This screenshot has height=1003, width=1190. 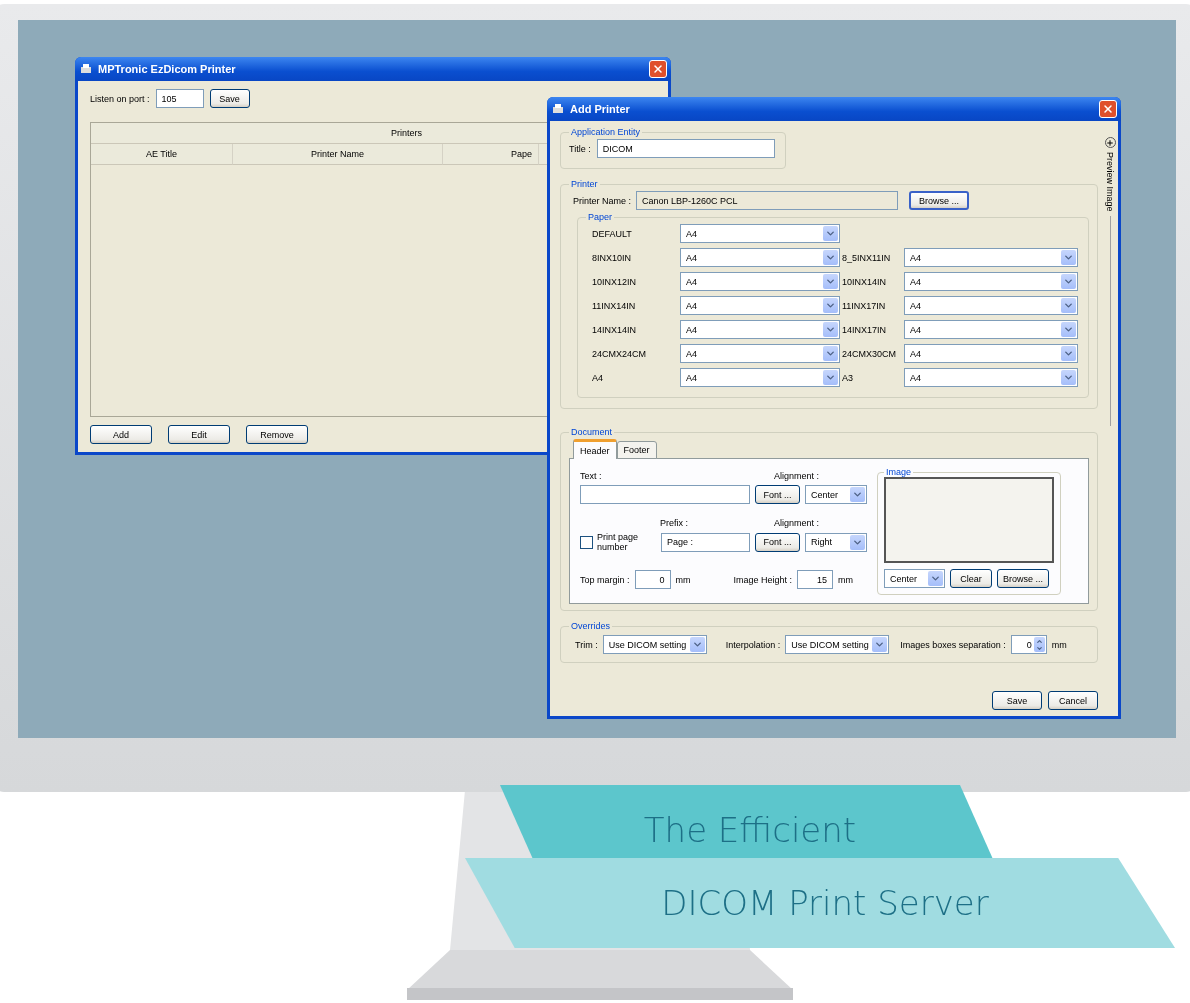 I want to click on checkbox-label: Print page number, so click(x=618, y=542).